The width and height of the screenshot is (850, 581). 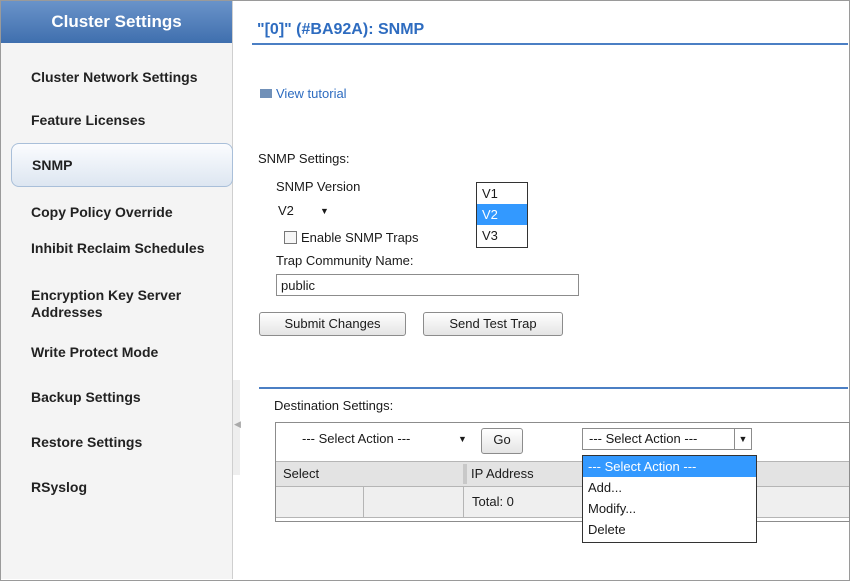 I want to click on snmp-version-dropdown-list: V1 V2 V3, so click(x=502, y=215).